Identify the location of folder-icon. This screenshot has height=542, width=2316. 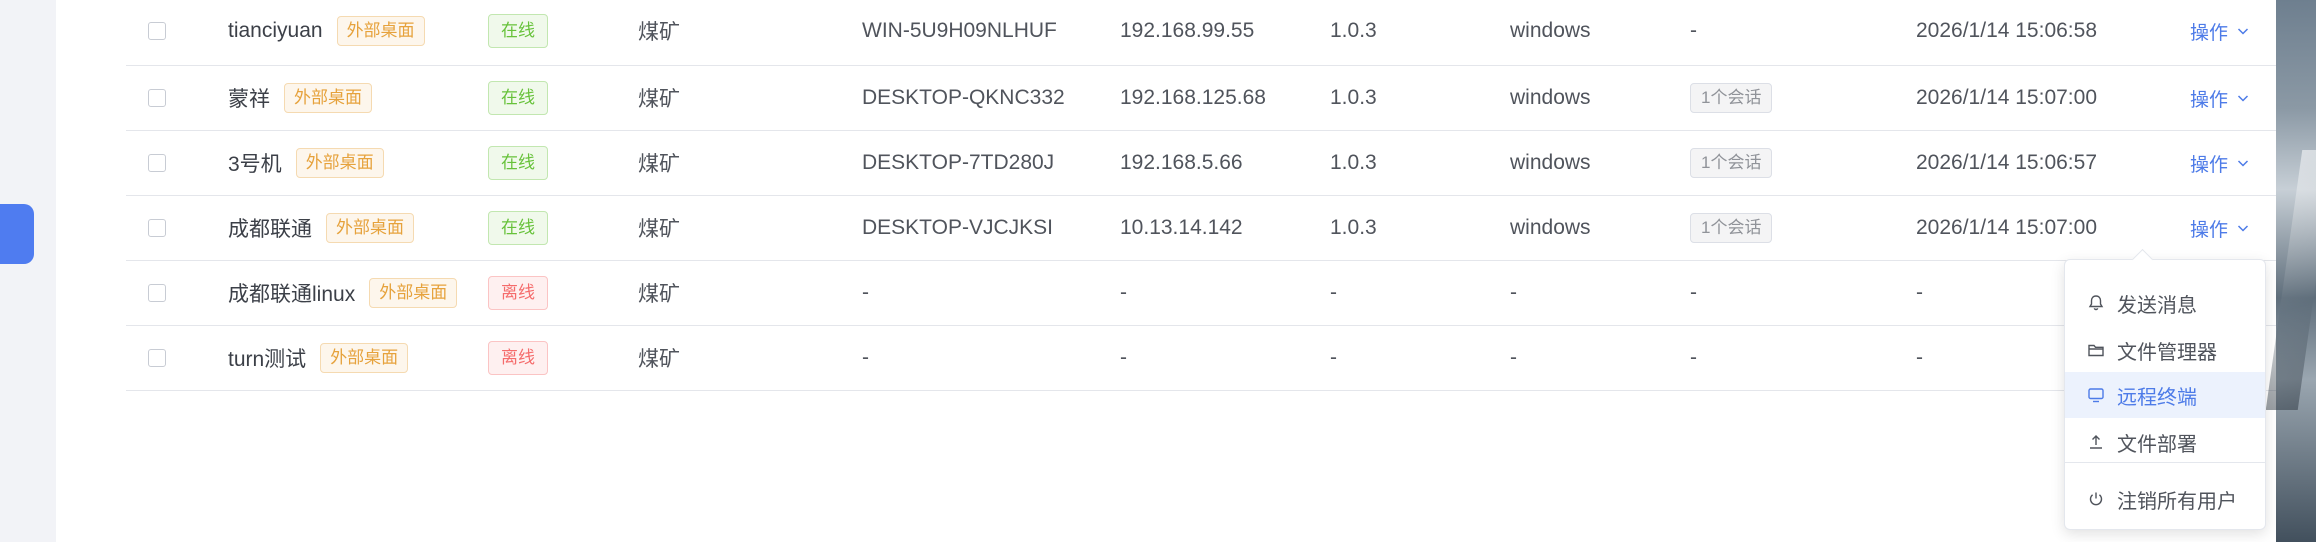
(2096, 350).